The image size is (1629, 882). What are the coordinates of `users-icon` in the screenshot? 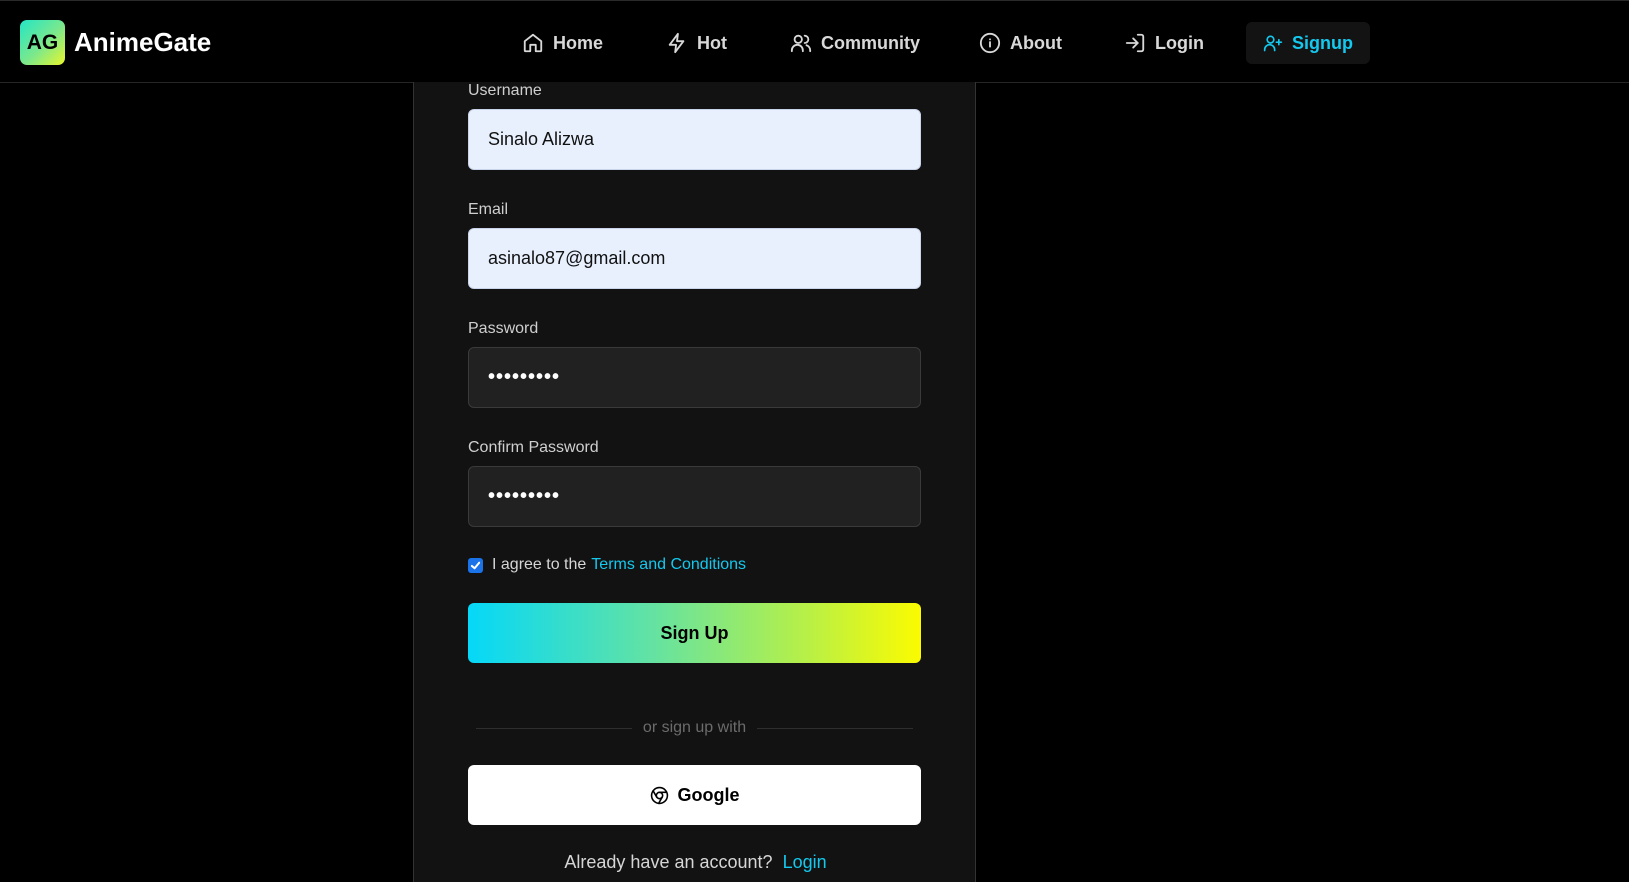 It's located at (801, 43).